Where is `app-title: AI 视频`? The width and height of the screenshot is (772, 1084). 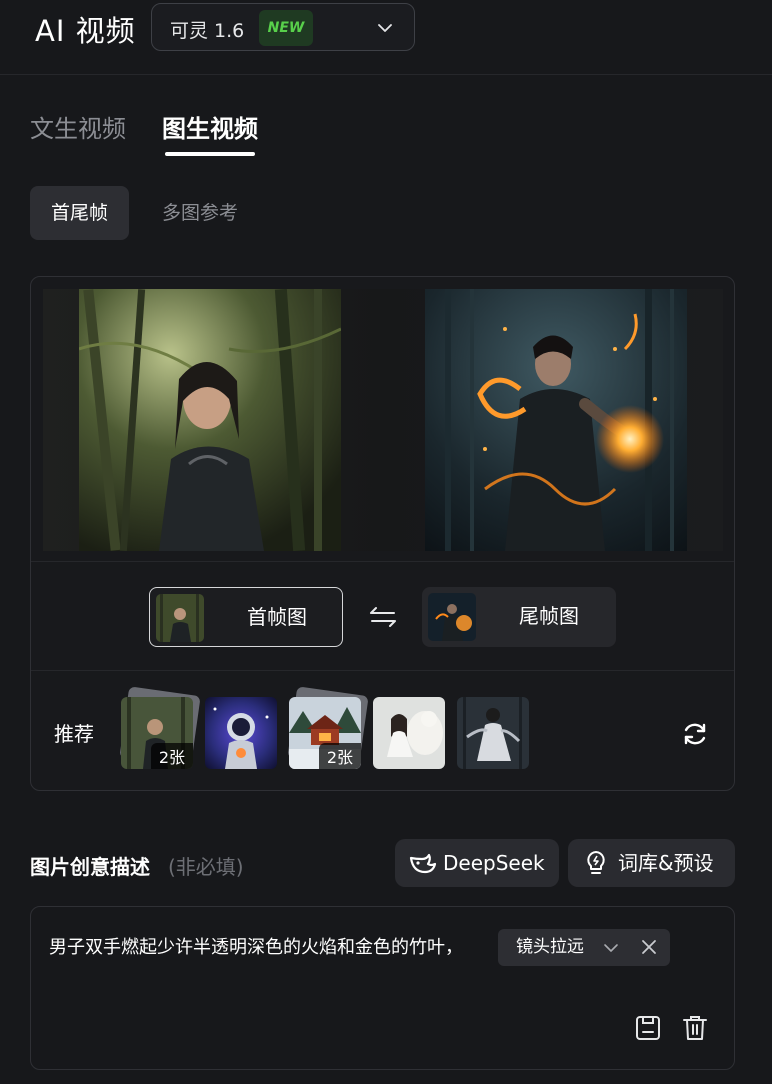 app-title: AI 视频 is located at coordinates (85, 31).